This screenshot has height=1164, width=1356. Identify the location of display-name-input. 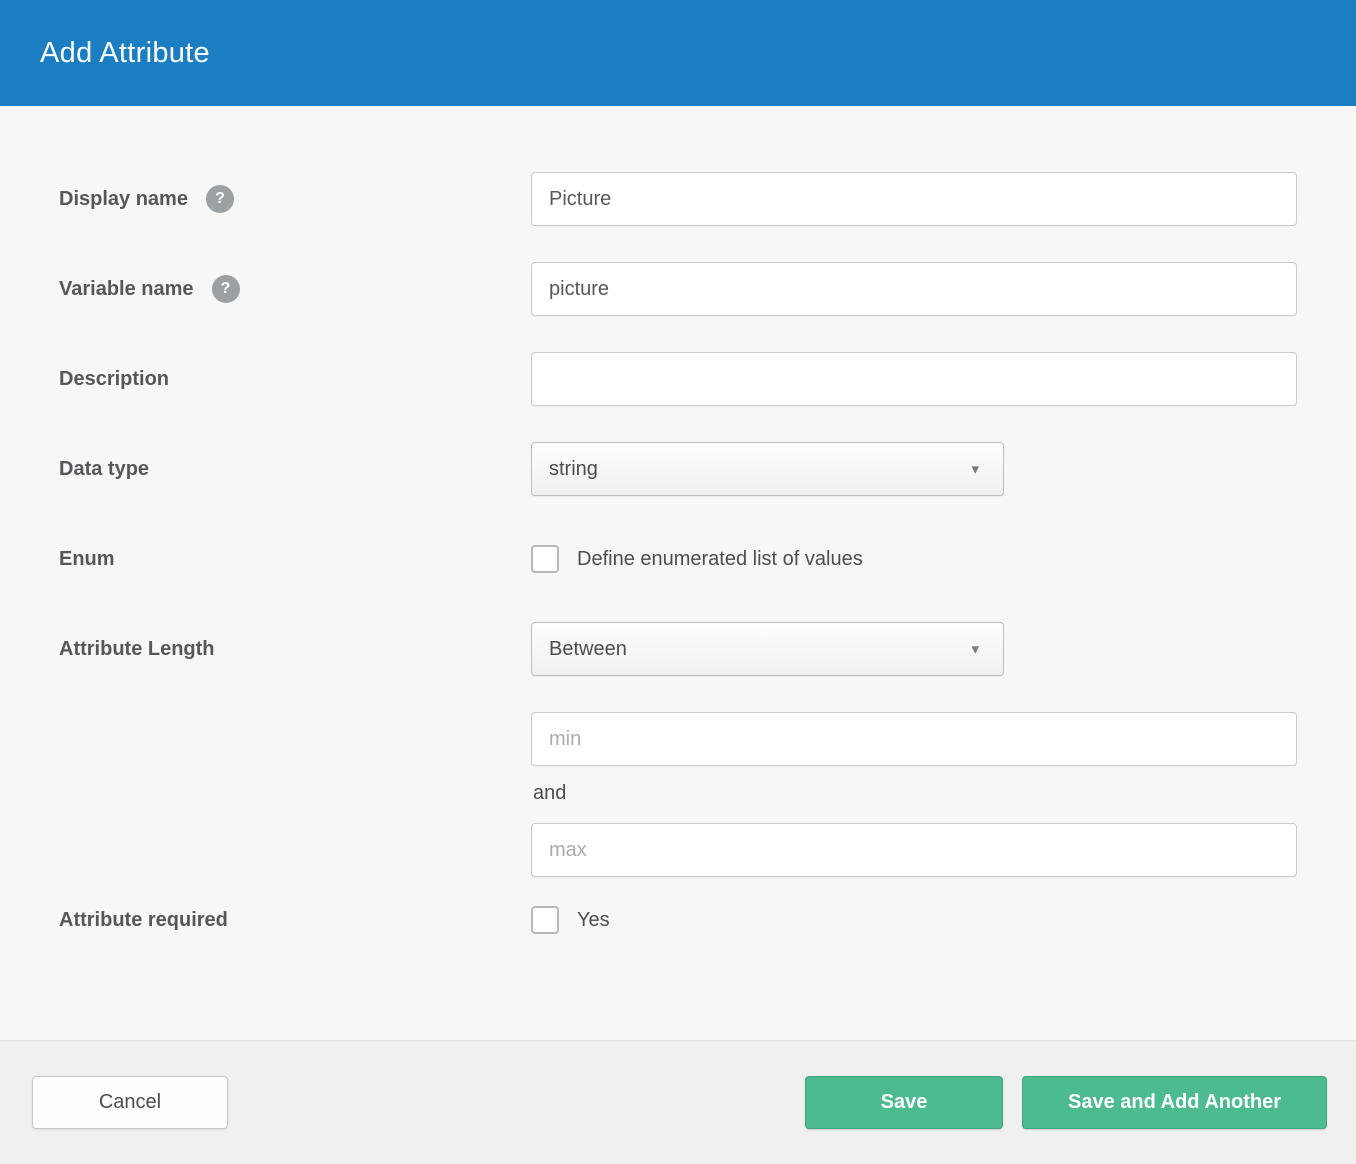
(914, 199).